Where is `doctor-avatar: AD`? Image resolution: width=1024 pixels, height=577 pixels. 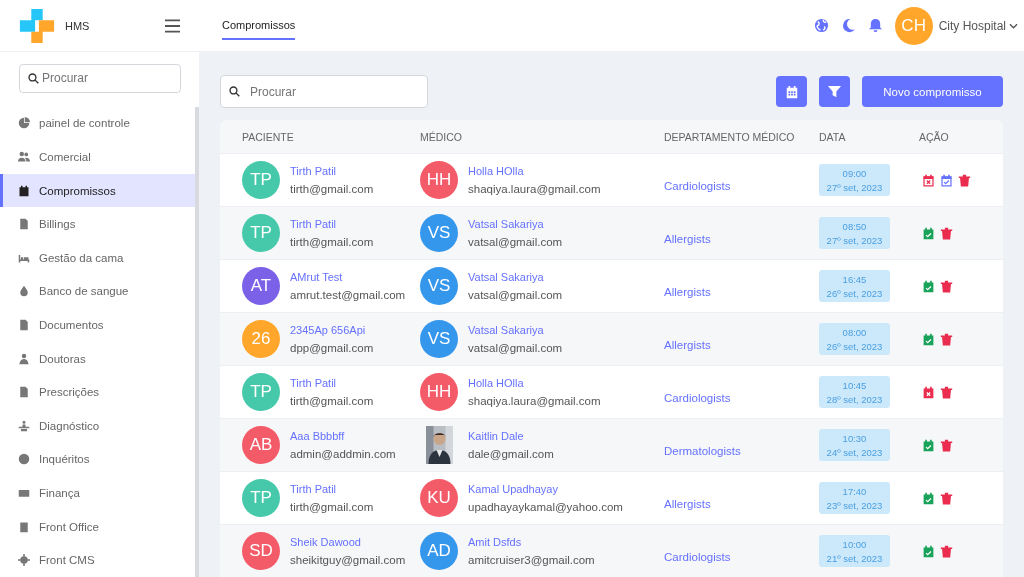 doctor-avatar: AD is located at coordinates (439, 551).